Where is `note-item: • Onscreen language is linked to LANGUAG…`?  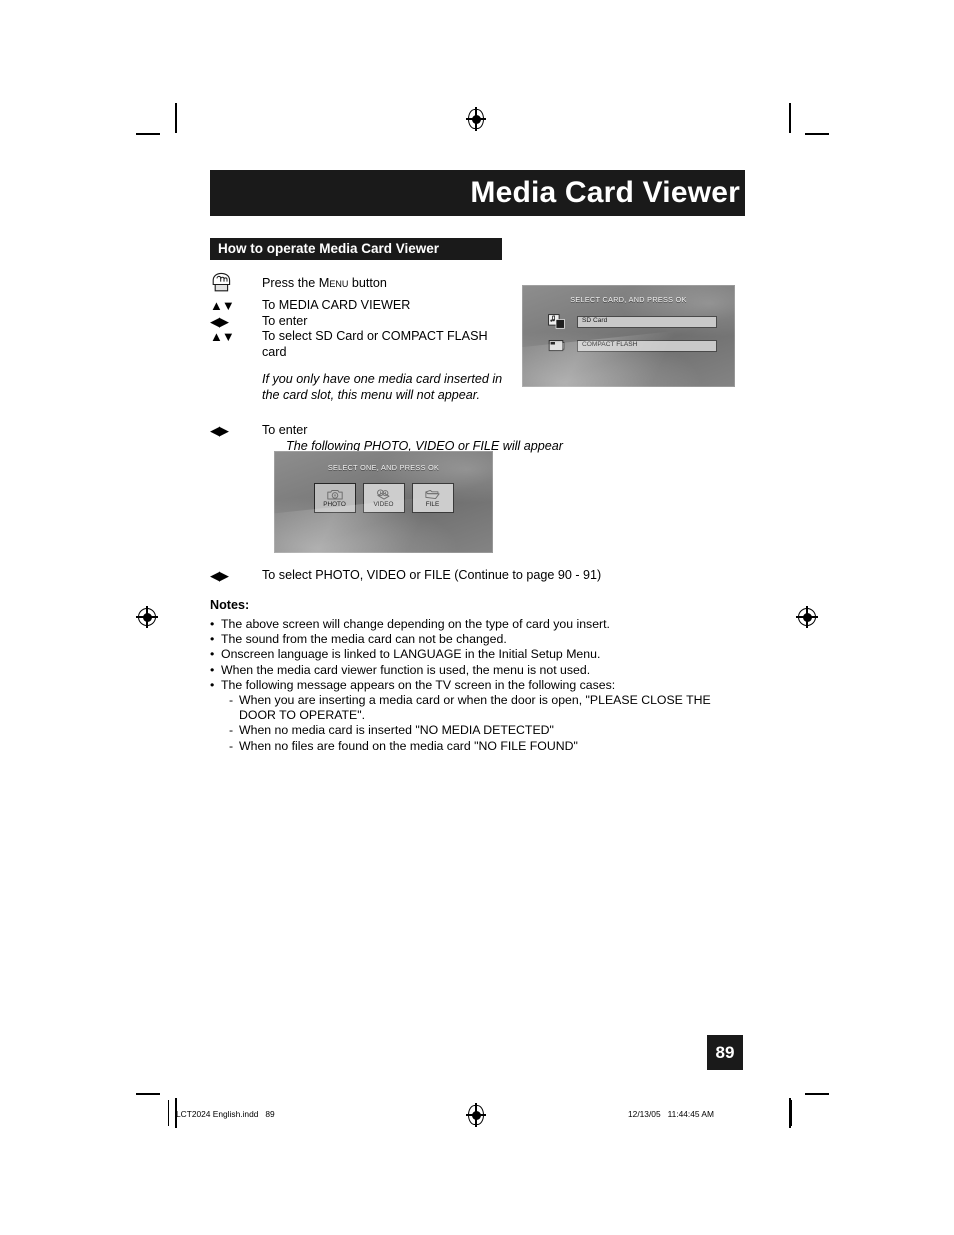
note-item: • Onscreen language is linked to LANGUAG… is located at coordinates (490, 654).